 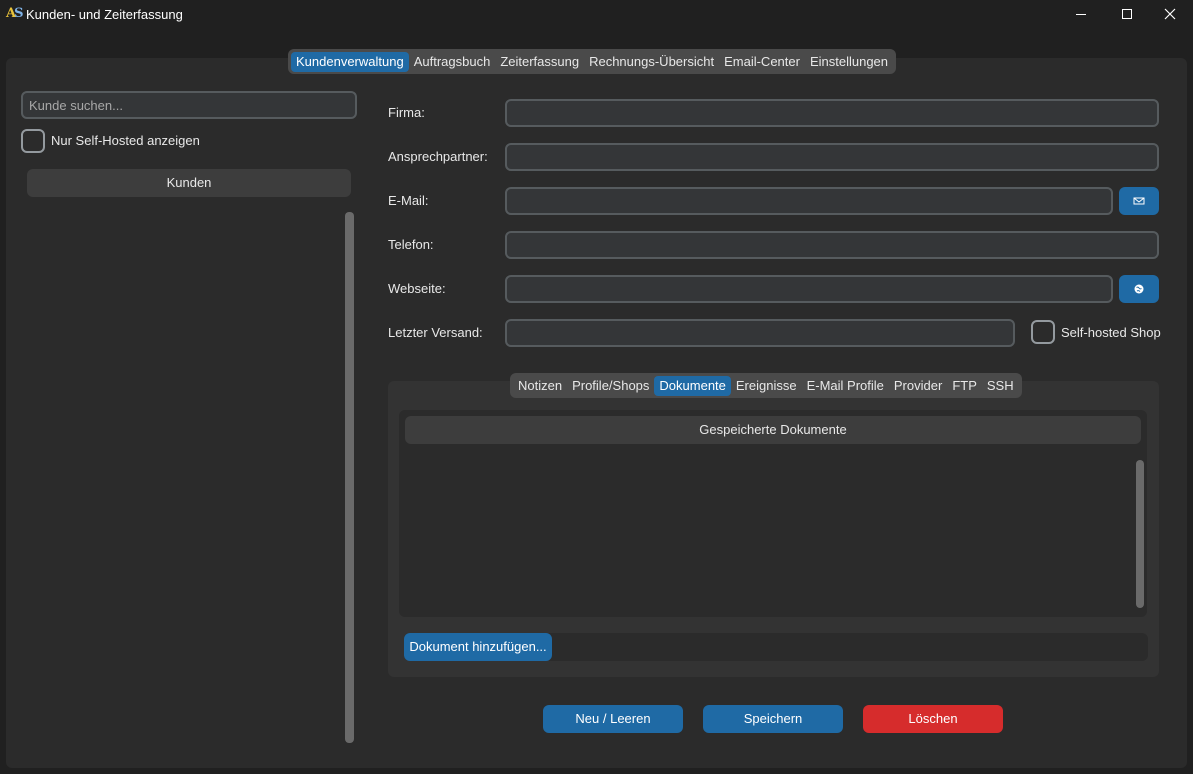 I want to click on minimize-icon, so click(x=1081, y=14).